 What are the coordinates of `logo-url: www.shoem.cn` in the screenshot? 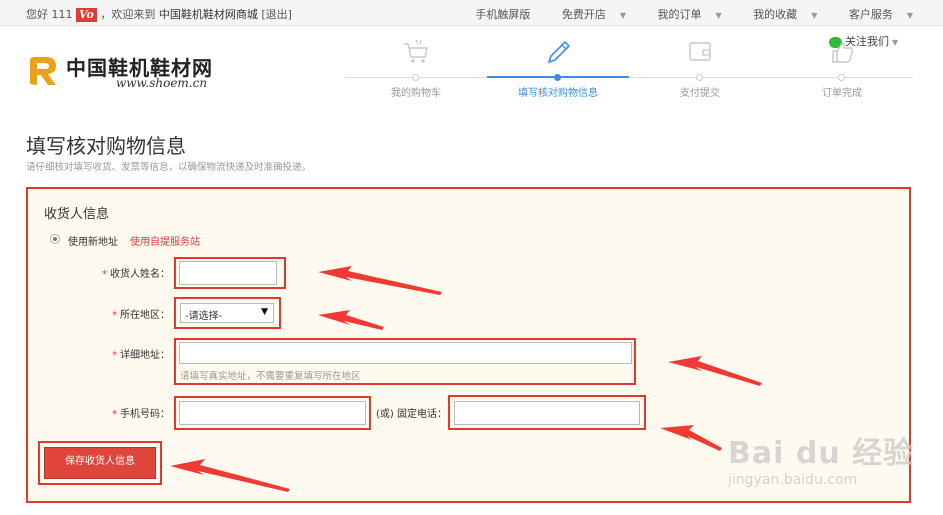 It's located at (162, 83).